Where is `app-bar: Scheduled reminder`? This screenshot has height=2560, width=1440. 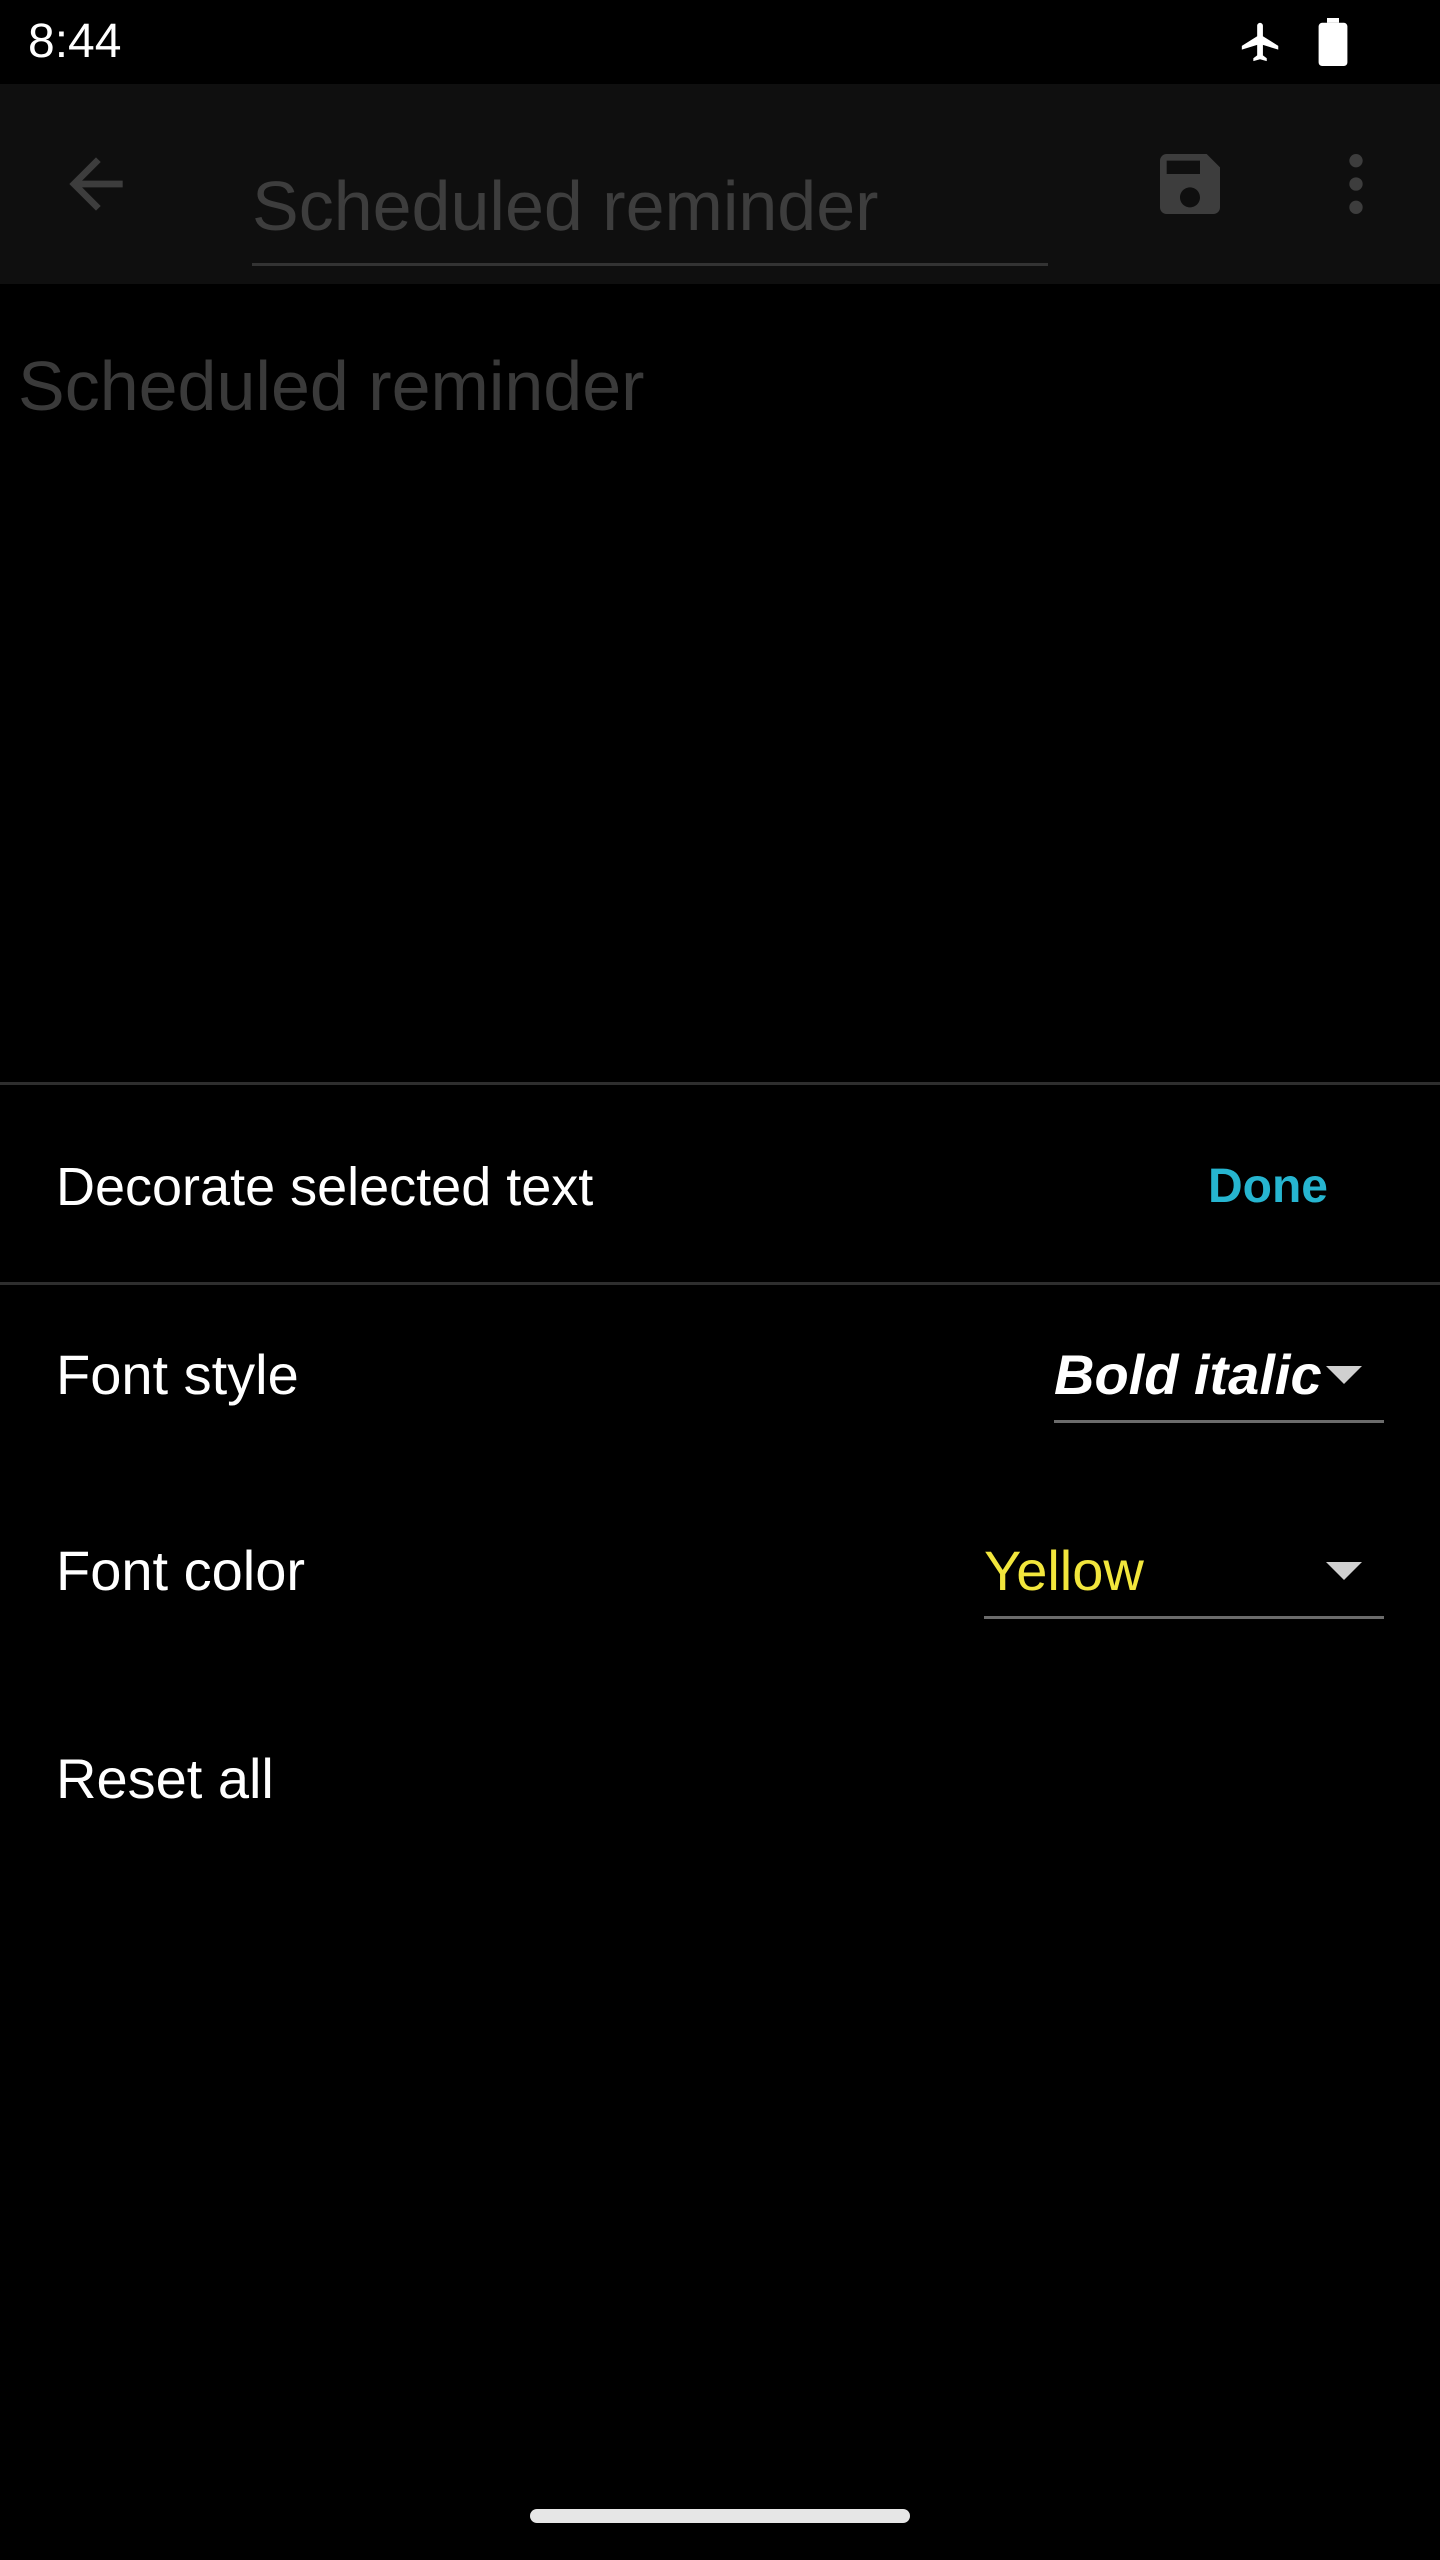
app-bar: Scheduled reminder is located at coordinates (720, 184).